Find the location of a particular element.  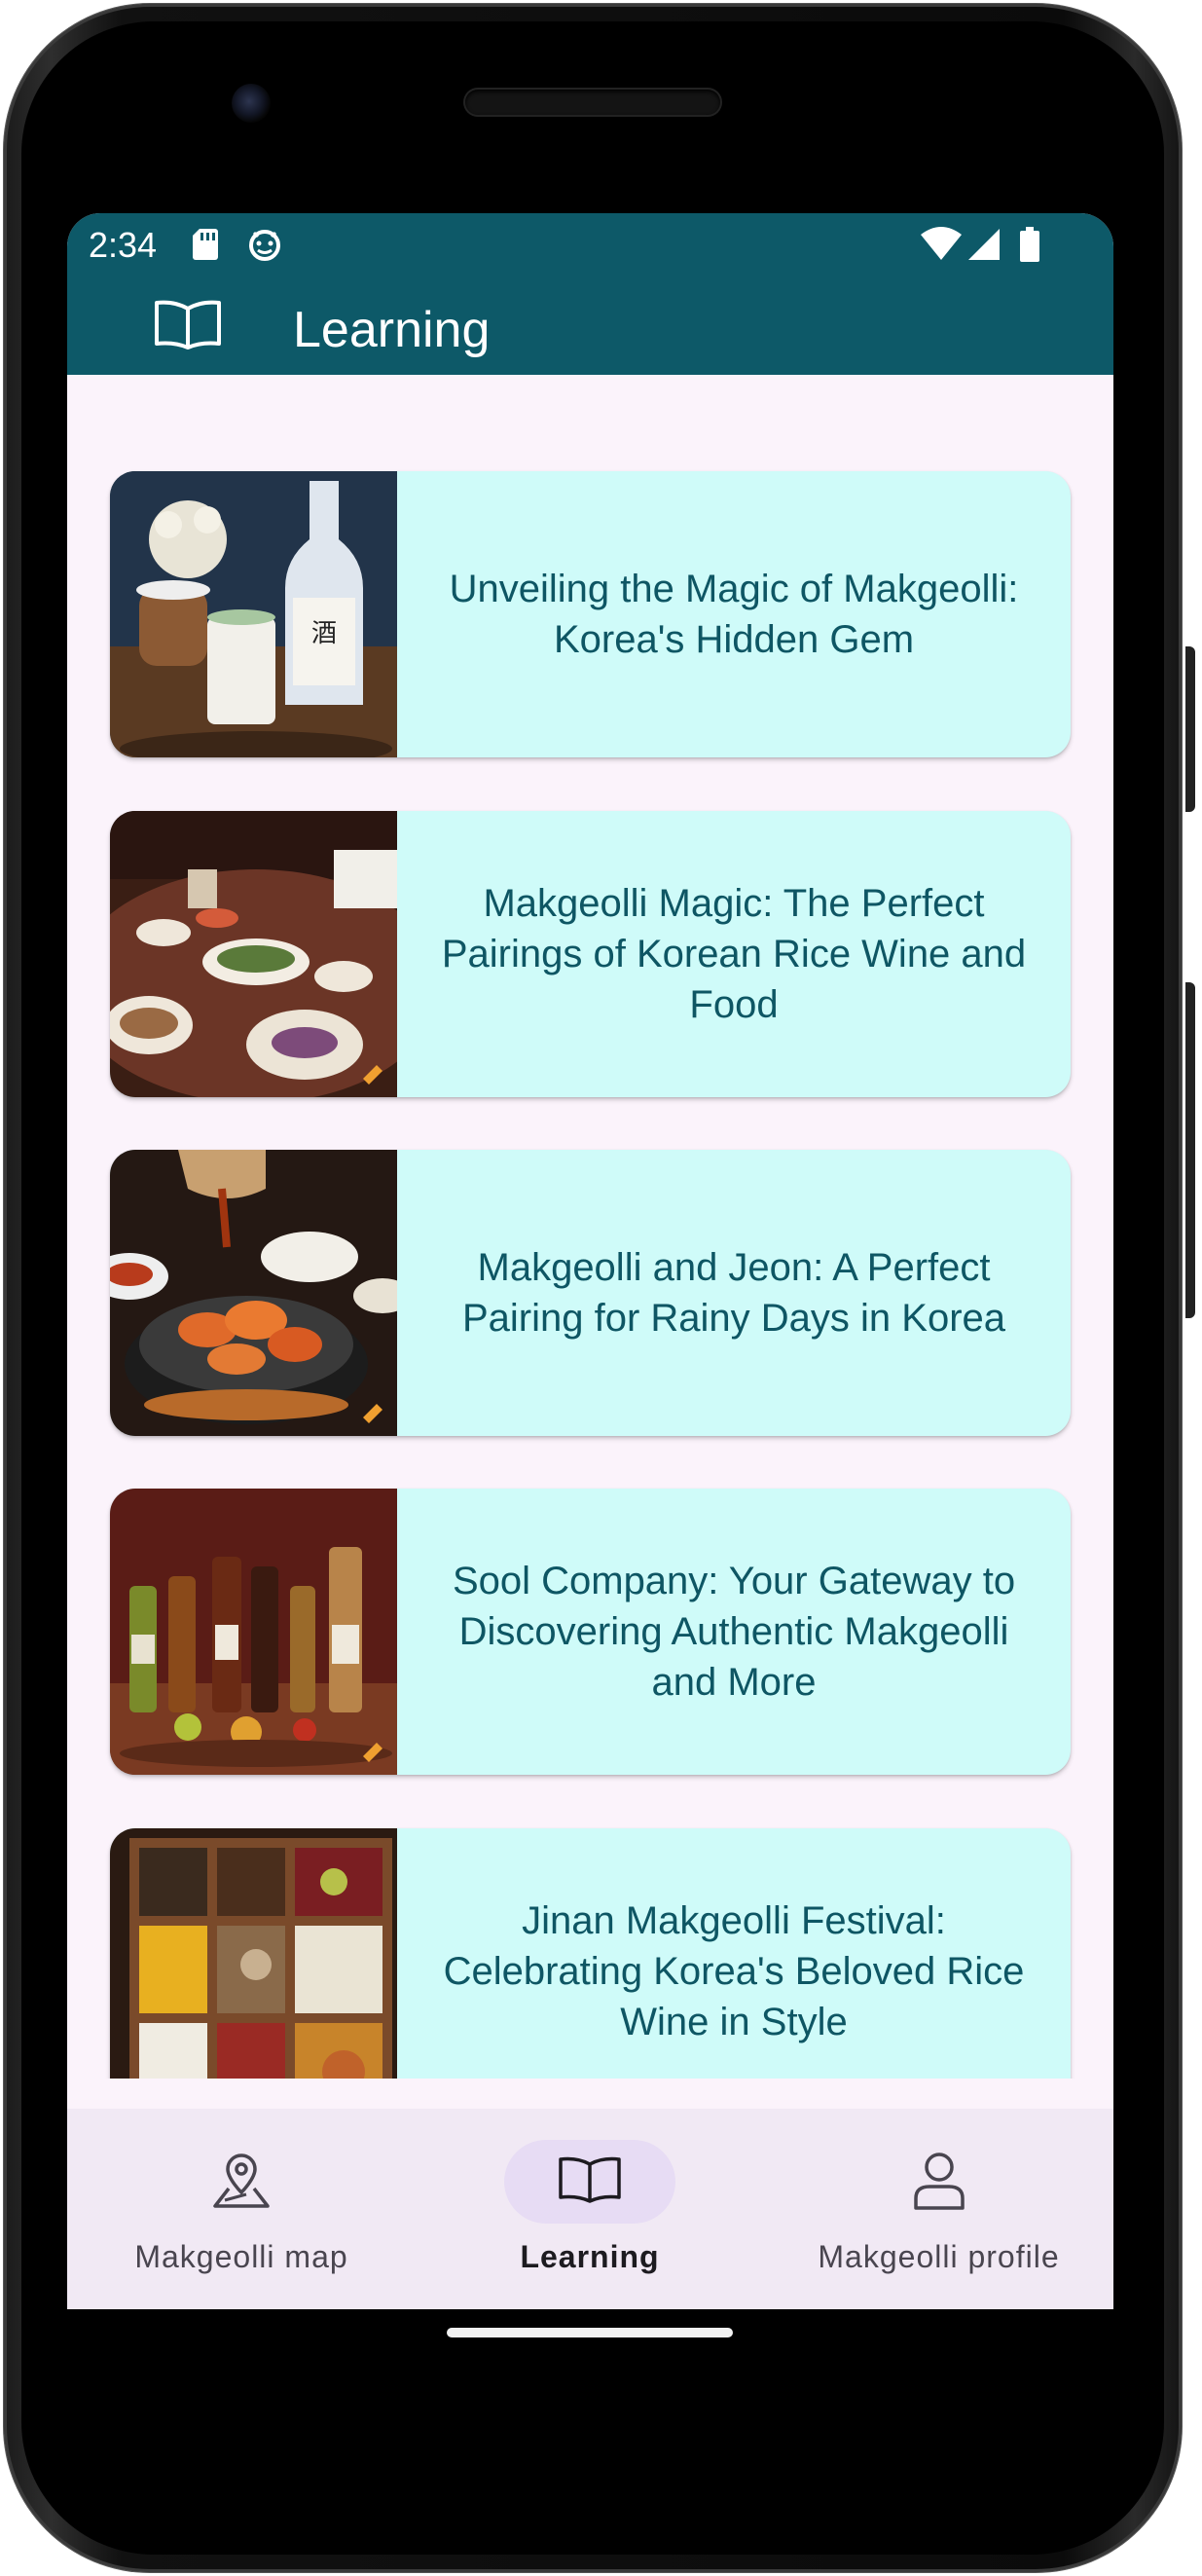

nav-label: Makgeolli profile is located at coordinates (939, 2256).